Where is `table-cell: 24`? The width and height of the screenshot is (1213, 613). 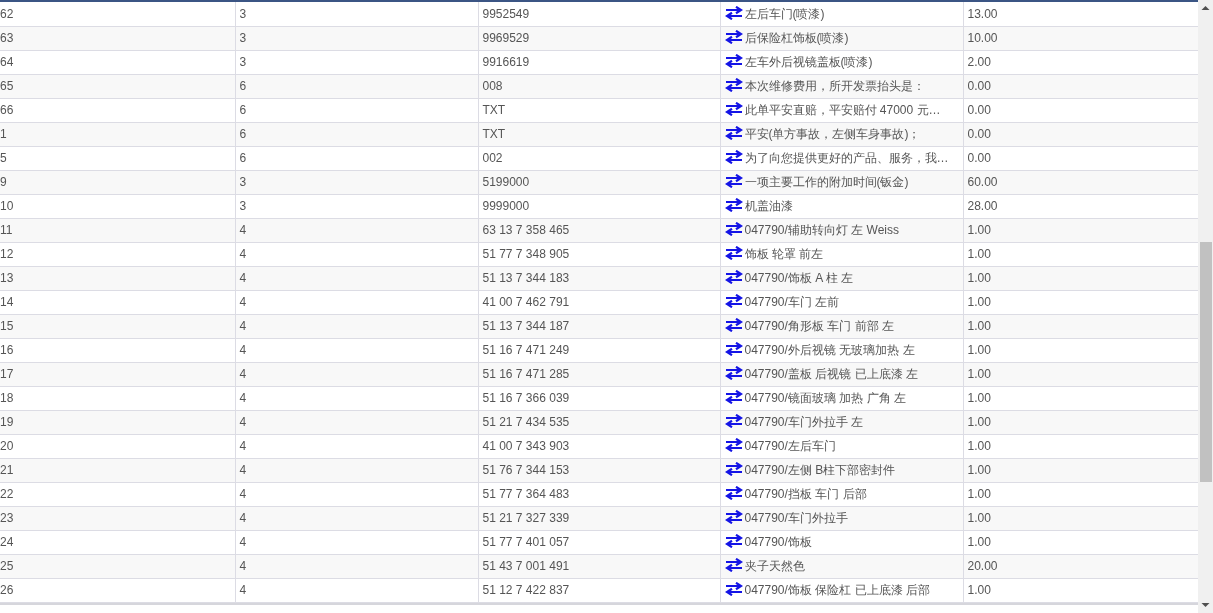
table-cell: 24 is located at coordinates (117, 542).